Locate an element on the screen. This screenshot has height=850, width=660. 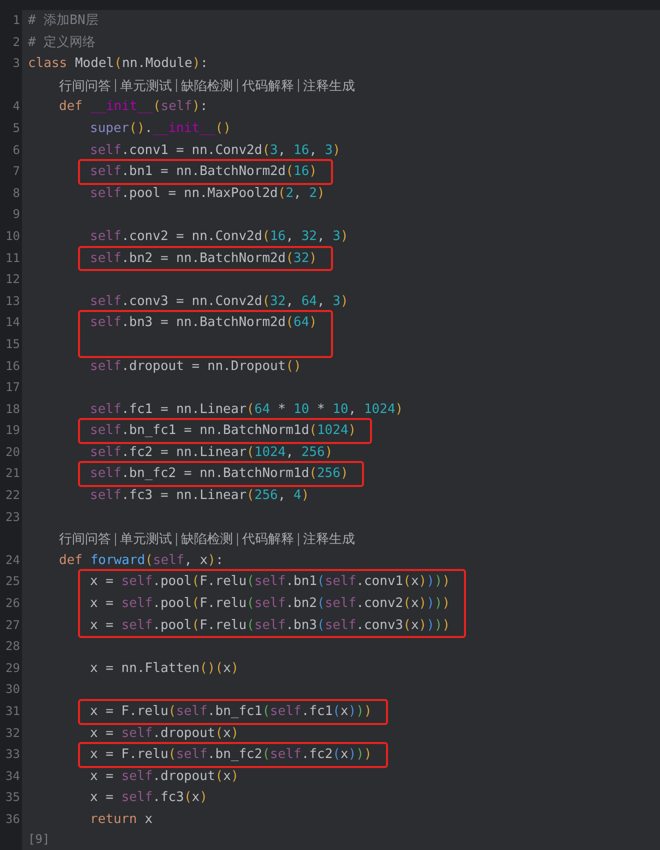
code-line: def __init__(self): is located at coordinates (133, 107).